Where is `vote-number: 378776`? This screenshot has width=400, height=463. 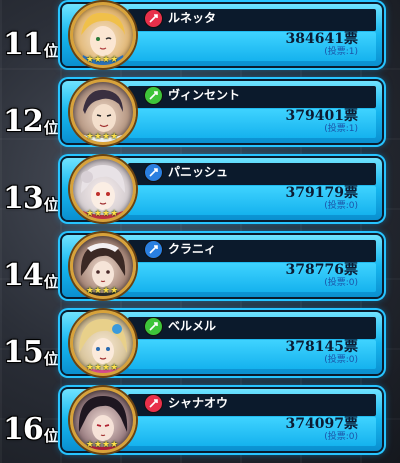 vote-number: 378776 is located at coordinates (314, 270).